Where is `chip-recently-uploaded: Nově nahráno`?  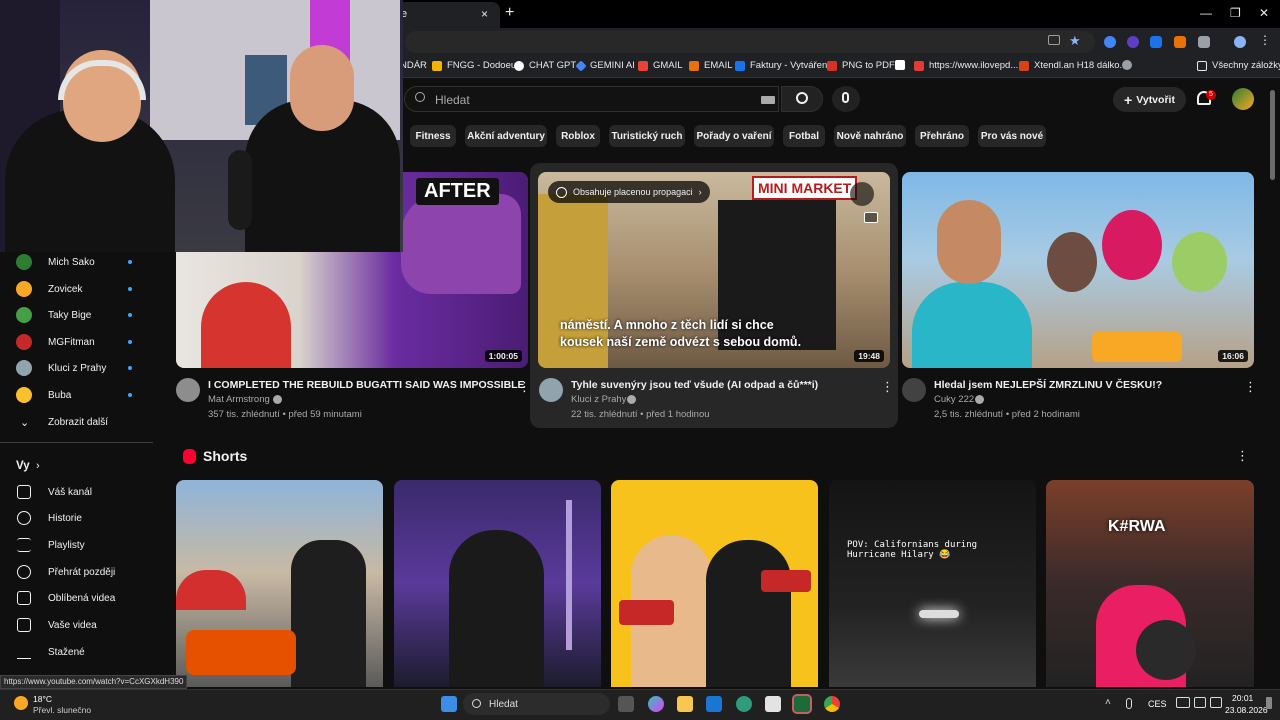 chip-recently-uploaded: Nově nahráno is located at coordinates (870, 136).